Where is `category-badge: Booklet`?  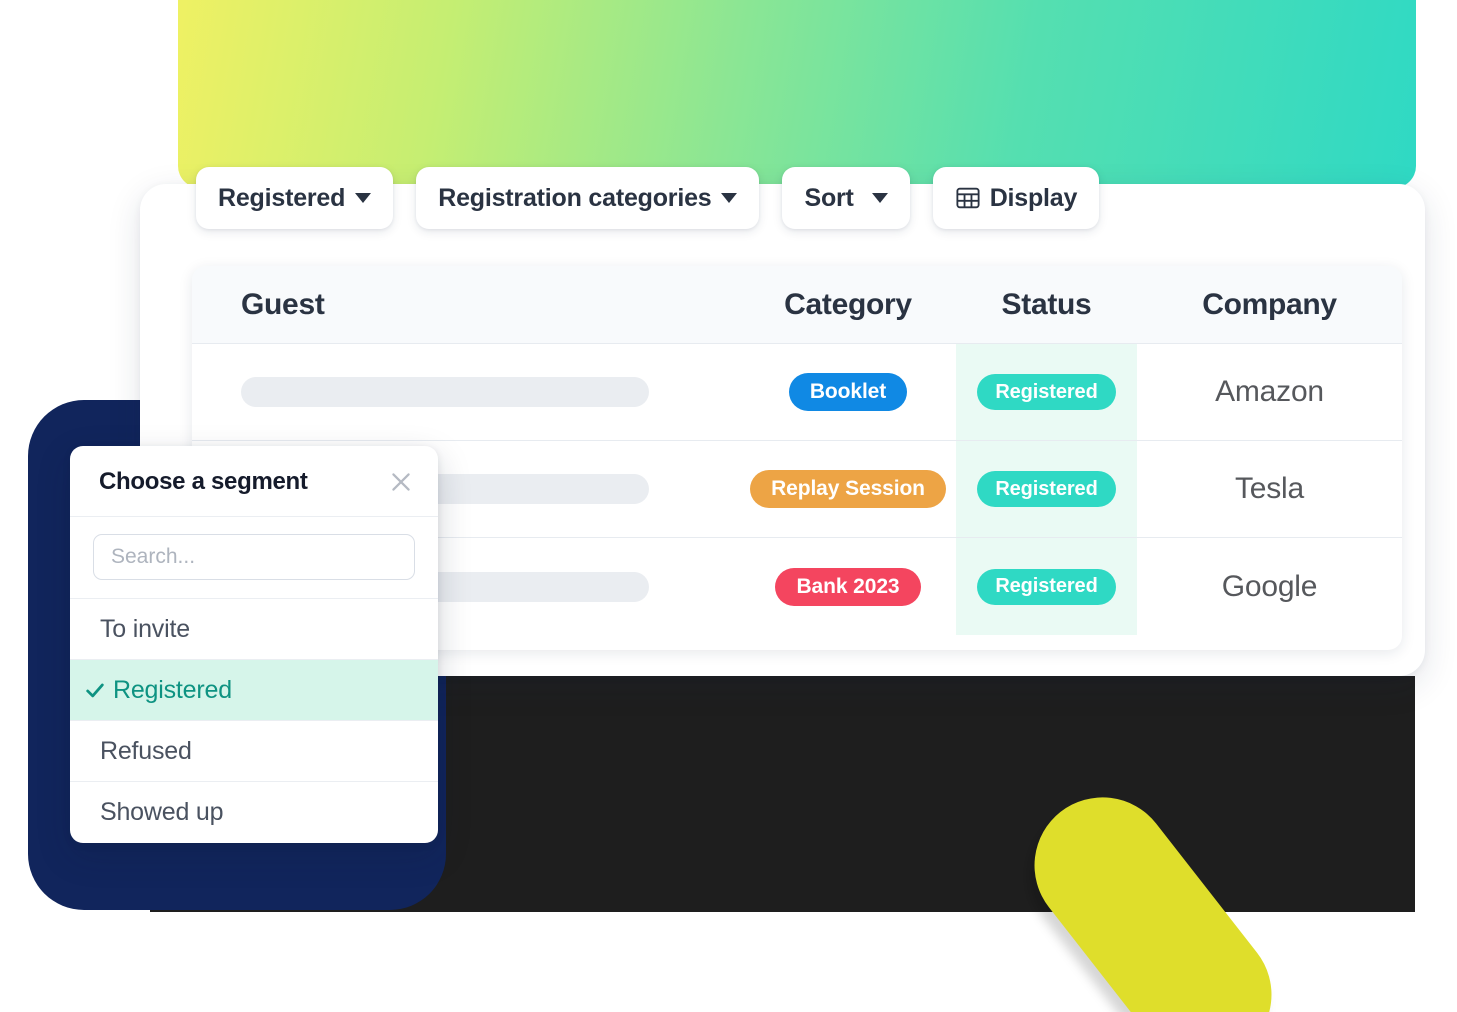
category-badge: Booklet is located at coordinates (848, 392).